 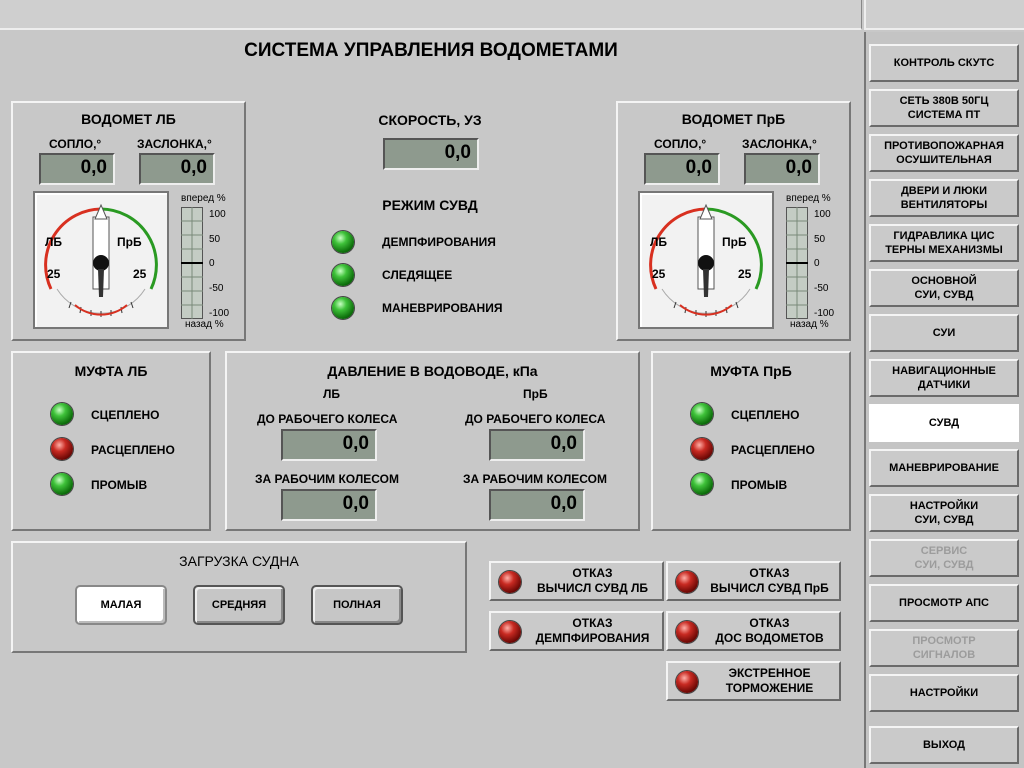 What do you see at coordinates (944, 558) in the screenshot?
I see `nav-button-service: СЕРВИС СУИ, СУВД` at bounding box center [944, 558].